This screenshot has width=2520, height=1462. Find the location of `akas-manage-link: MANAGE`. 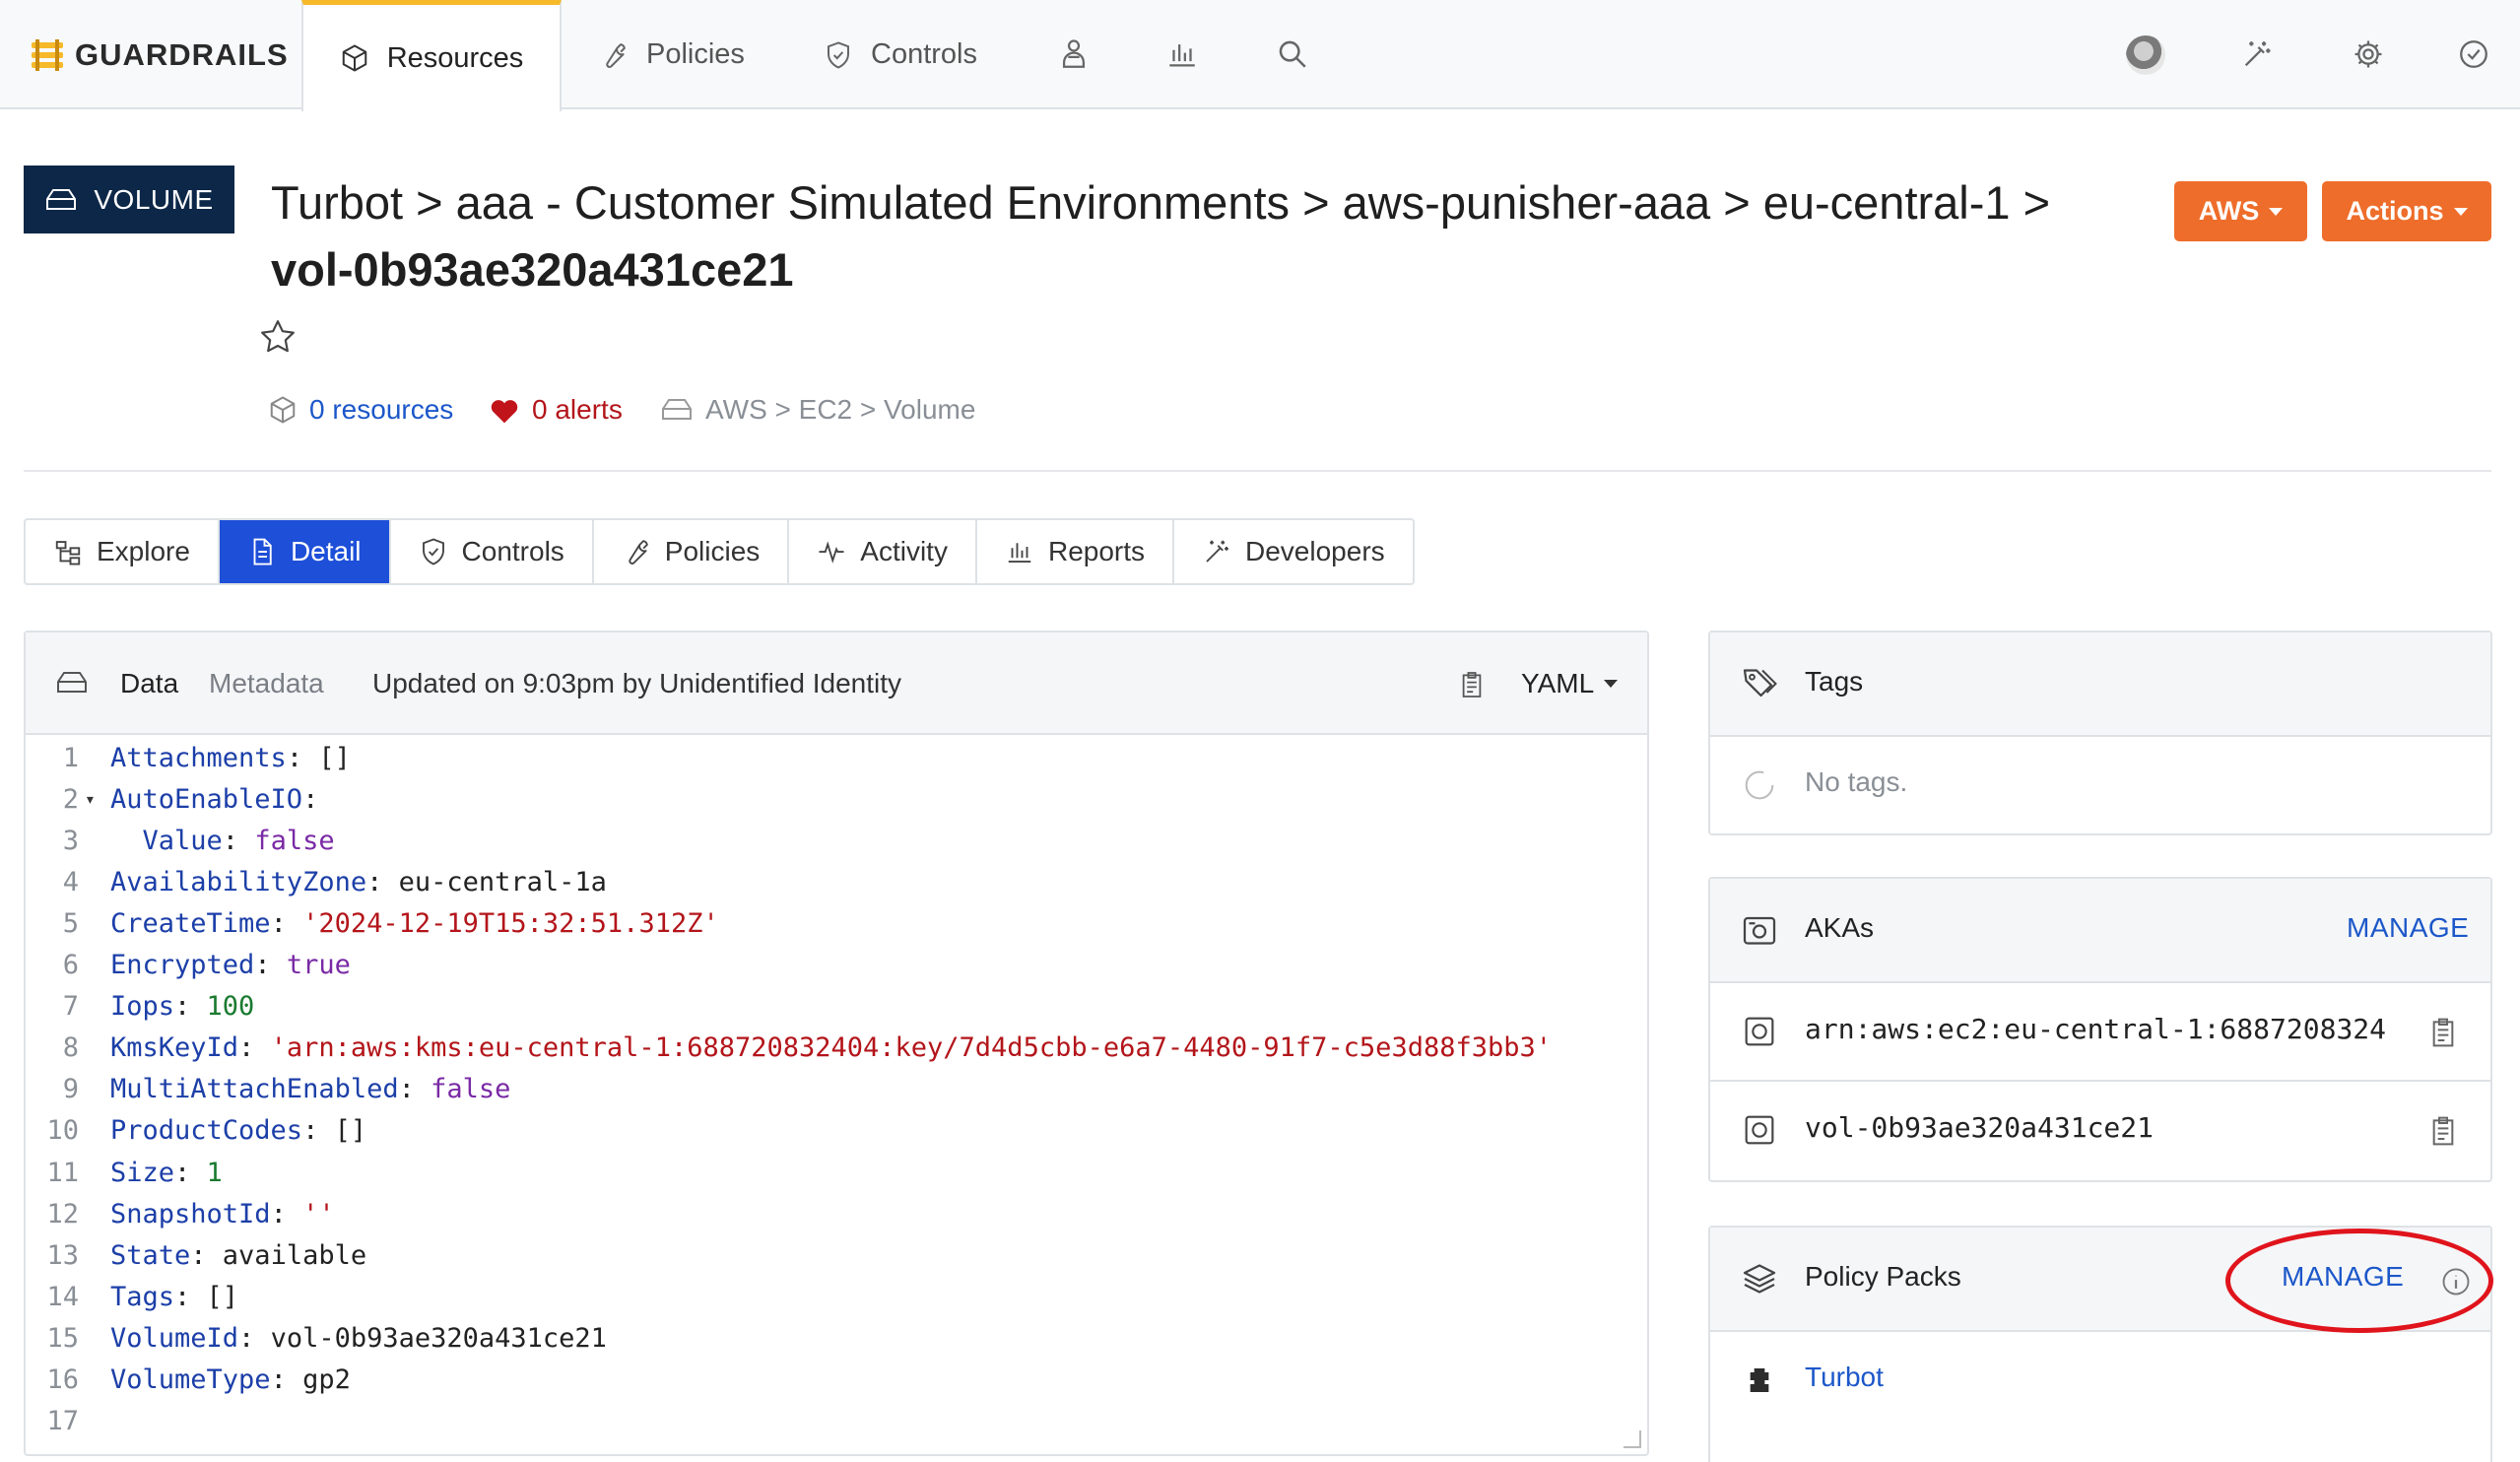

akas-manage-link: MANAGE is located at coordinates (2408, 928).